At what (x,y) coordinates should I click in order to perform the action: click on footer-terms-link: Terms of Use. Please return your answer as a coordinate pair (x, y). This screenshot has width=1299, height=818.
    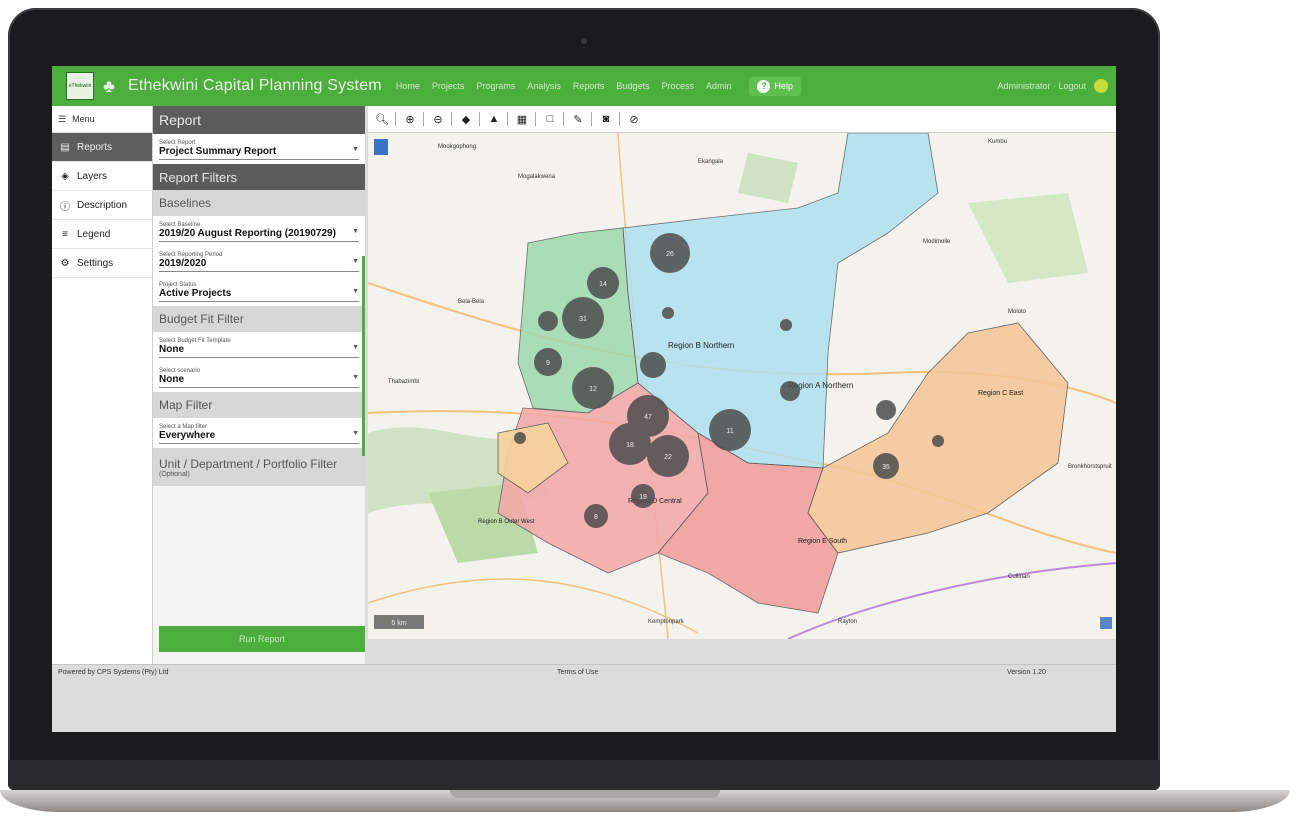
    Looking at the image, I should click on (577, 672).